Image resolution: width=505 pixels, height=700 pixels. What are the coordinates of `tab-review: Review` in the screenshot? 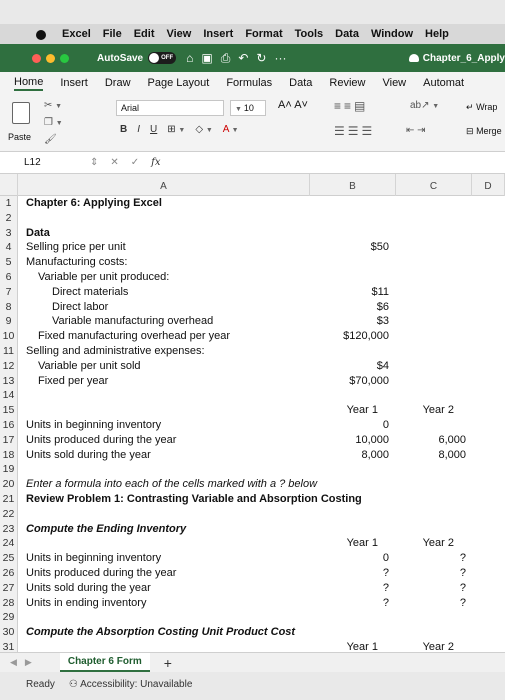 It's located at (347, 83).